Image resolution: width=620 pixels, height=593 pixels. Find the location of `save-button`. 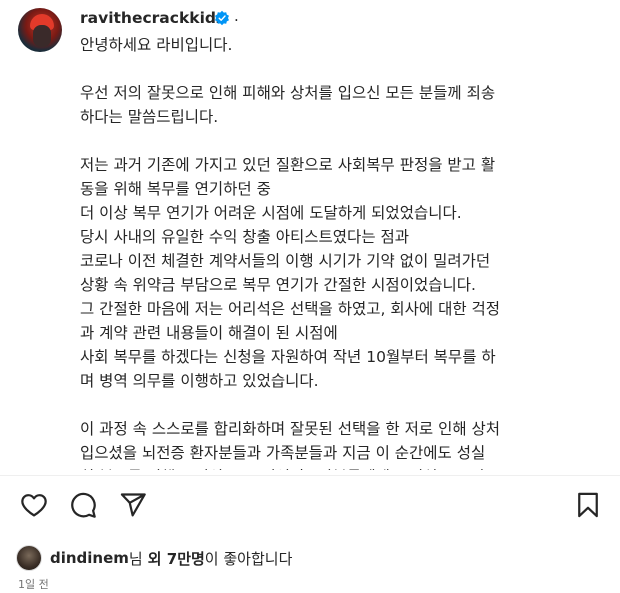

save-button is located at coordinates (588, 505).